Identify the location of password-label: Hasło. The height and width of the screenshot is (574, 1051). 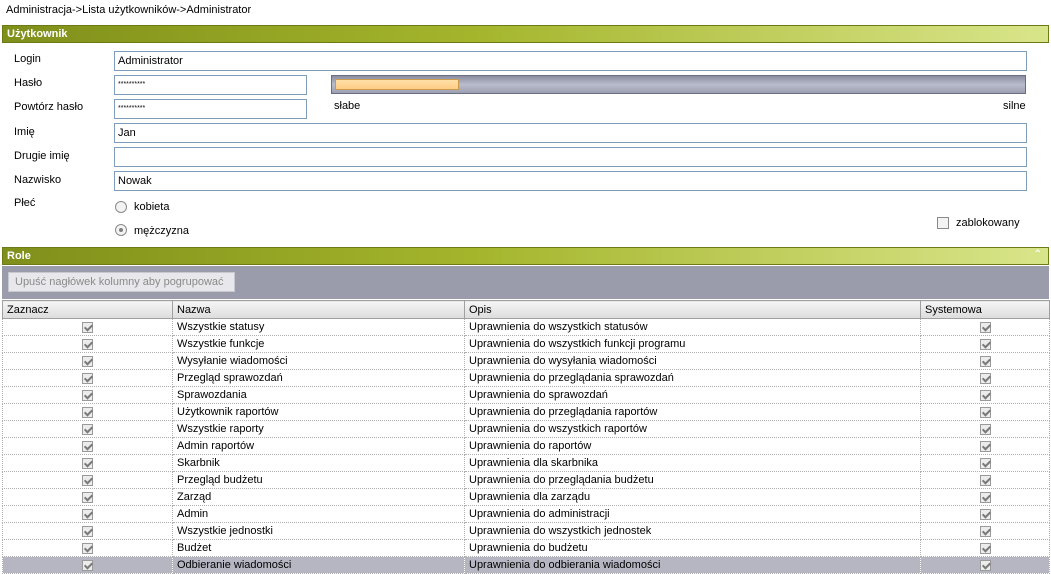
(28, 83).